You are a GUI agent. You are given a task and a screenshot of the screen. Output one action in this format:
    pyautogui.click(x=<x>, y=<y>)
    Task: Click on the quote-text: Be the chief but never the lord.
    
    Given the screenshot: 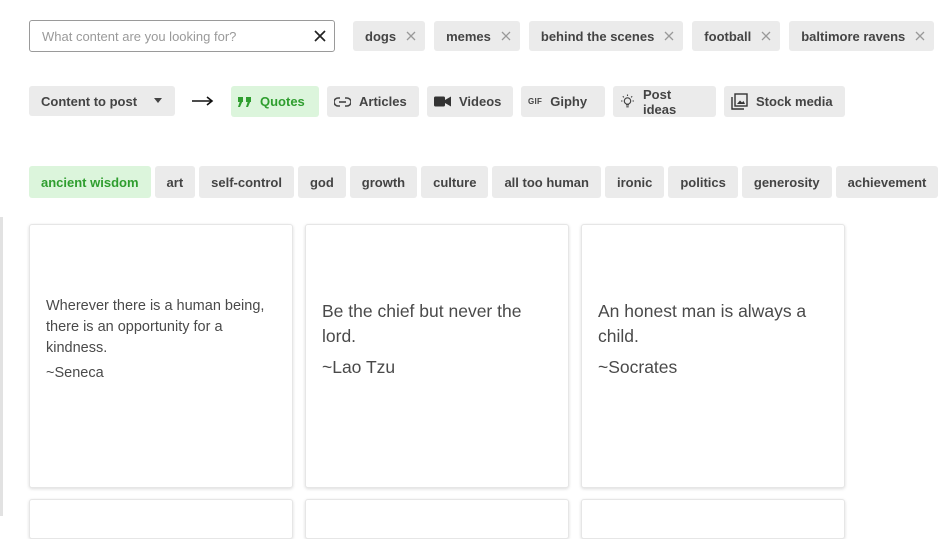 What is the action you would take?
    pyautogui.click(x=422, y=323)
    